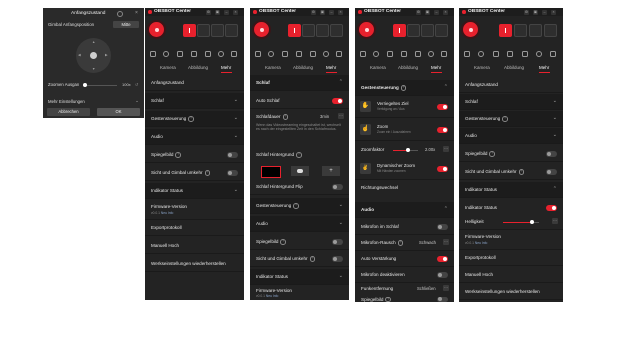 The width and height of the screenshot is (640, 360). What do you see at coordinates (324, 116) in the screenshot?
I see `schlafdauer-value: 3min` at bounding box center [324, 116].